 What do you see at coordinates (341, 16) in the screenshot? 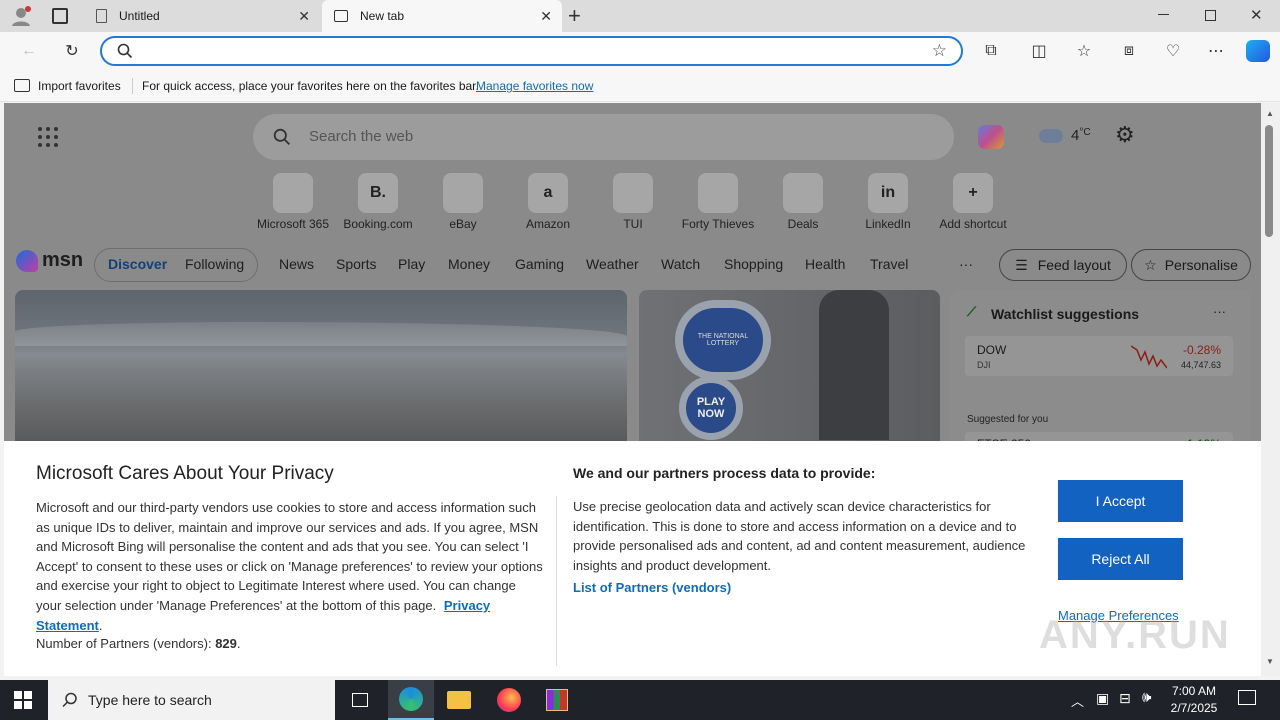
I see `new-tab-page-icon` at bounding box center [341, 16].